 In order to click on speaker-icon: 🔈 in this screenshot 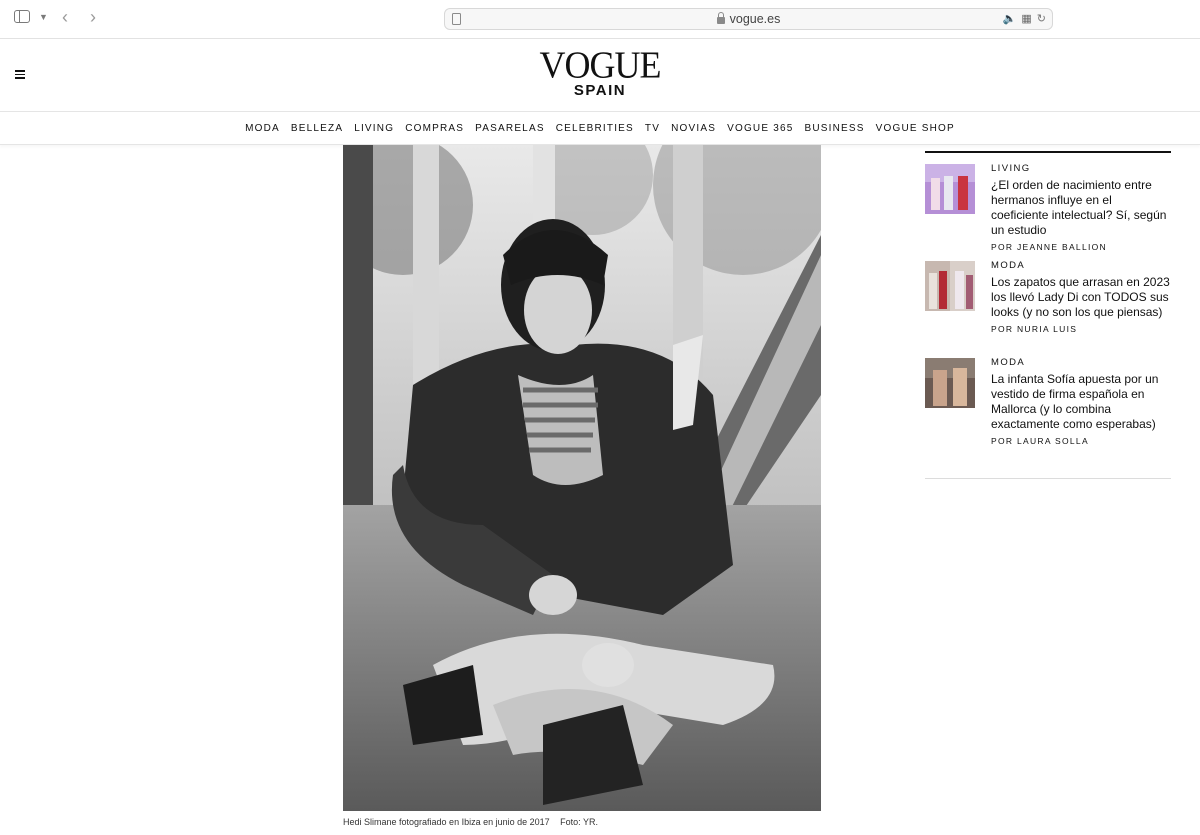, I will do `click(1010, 18)`.